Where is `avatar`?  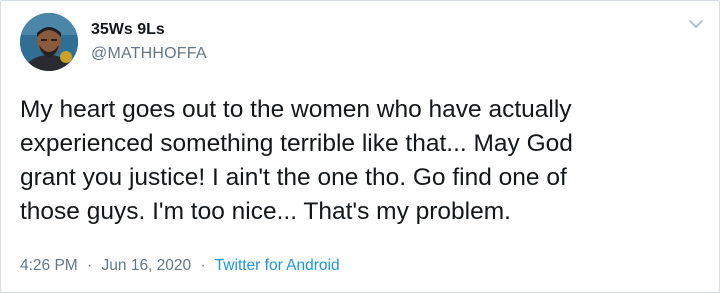 avatar is located at coordinates (49, 42).